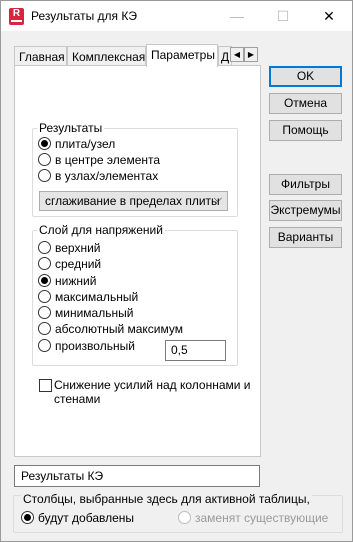 The width and height of the screenshot is (353, 542). I want to click on radio-arbitrary, so click(44, 345).